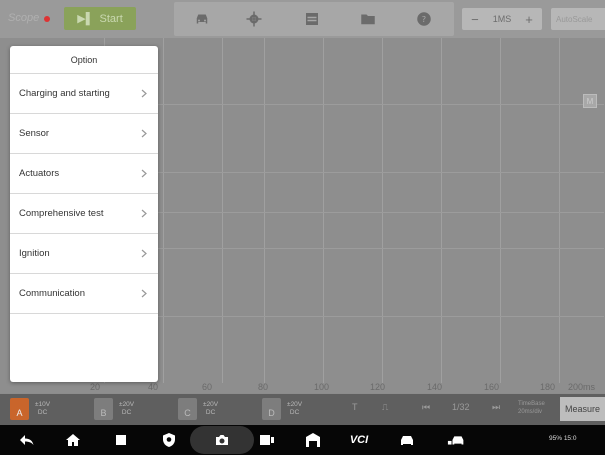 The image size is (605, 455). I want to click on system-nav-bar: VCI 95% 15:0, so click(302, 440).